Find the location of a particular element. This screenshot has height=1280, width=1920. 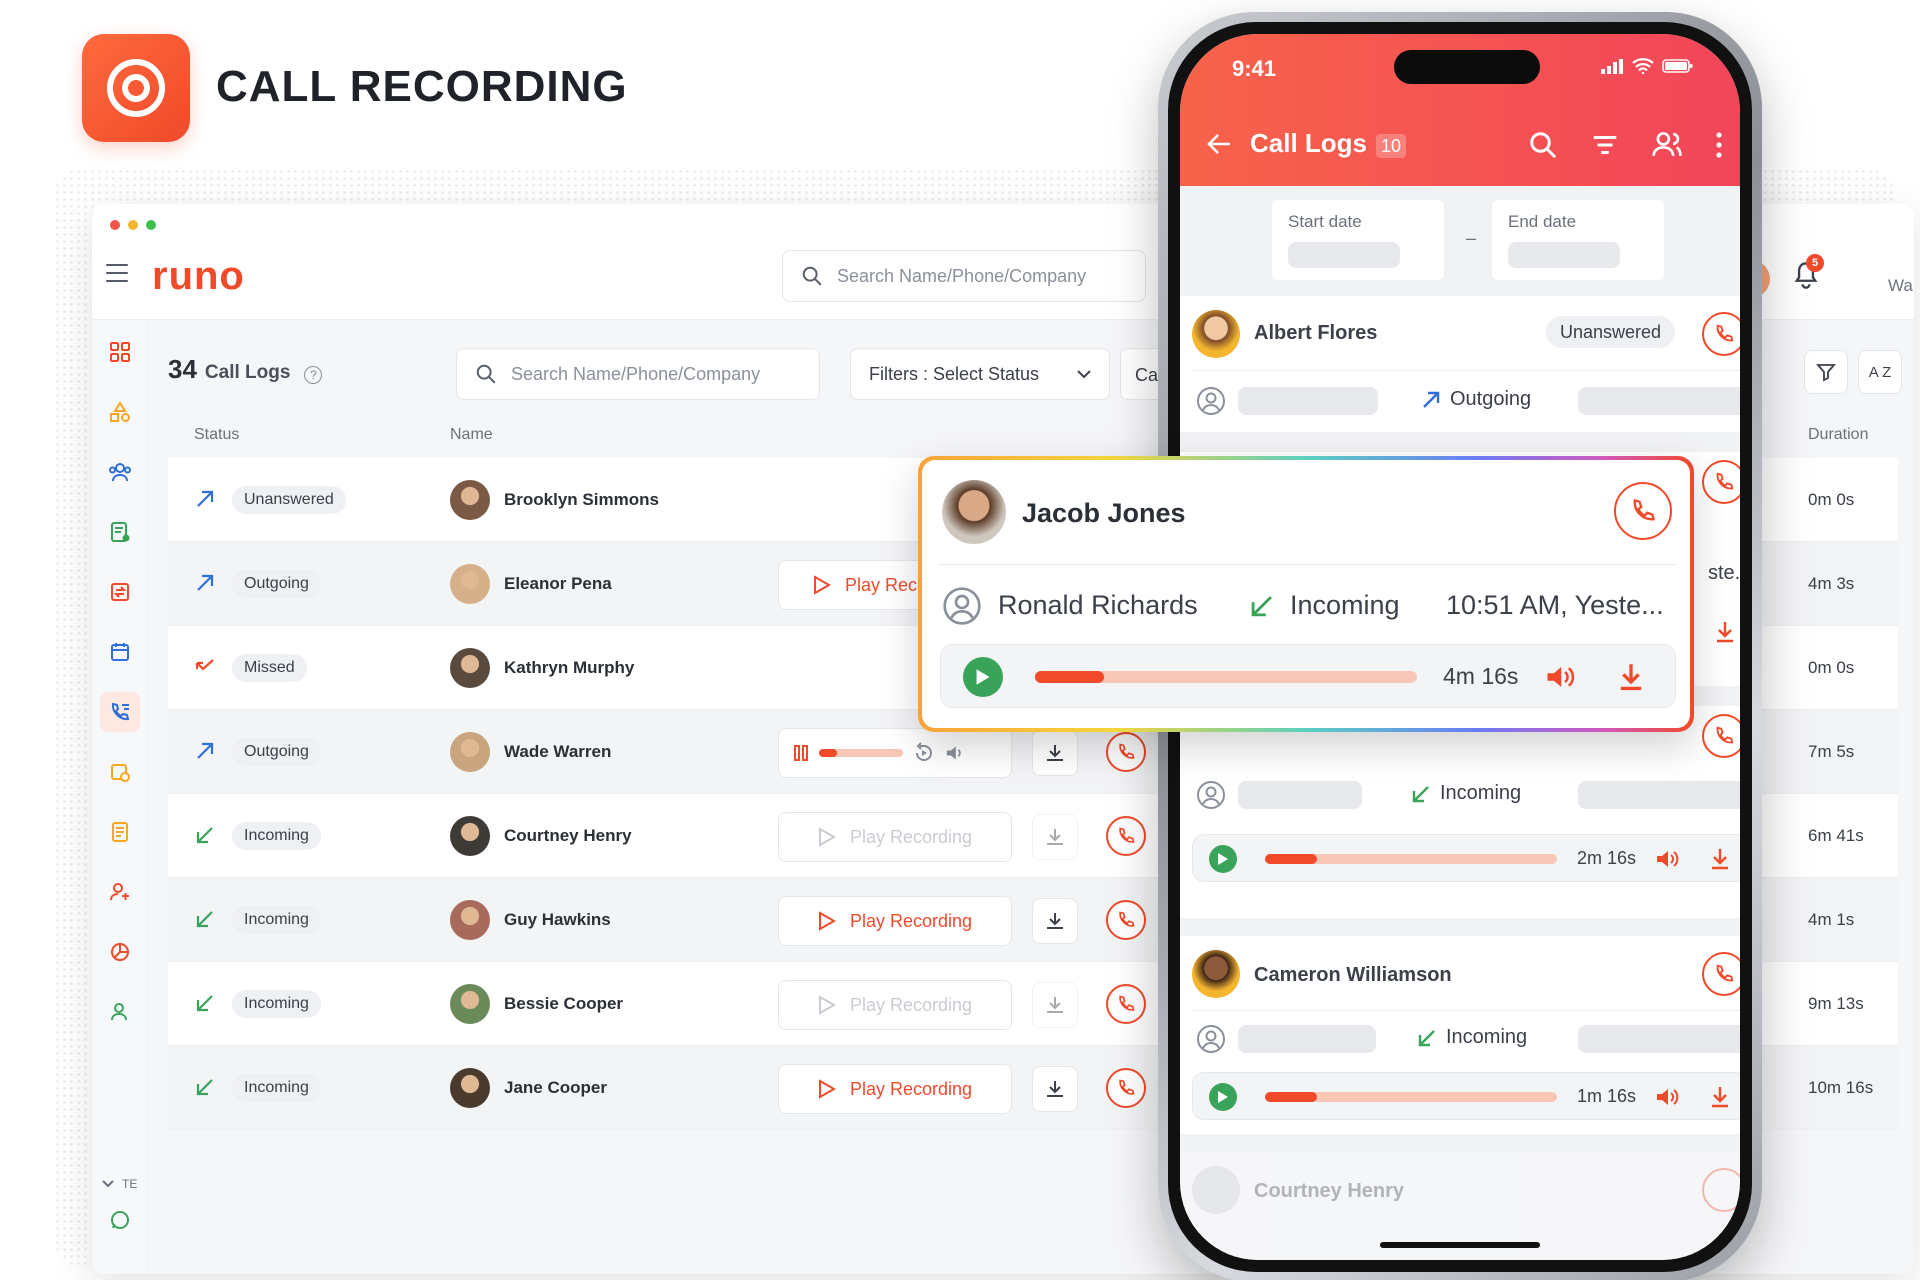

pause-icon is located at coordinates (801, 753).